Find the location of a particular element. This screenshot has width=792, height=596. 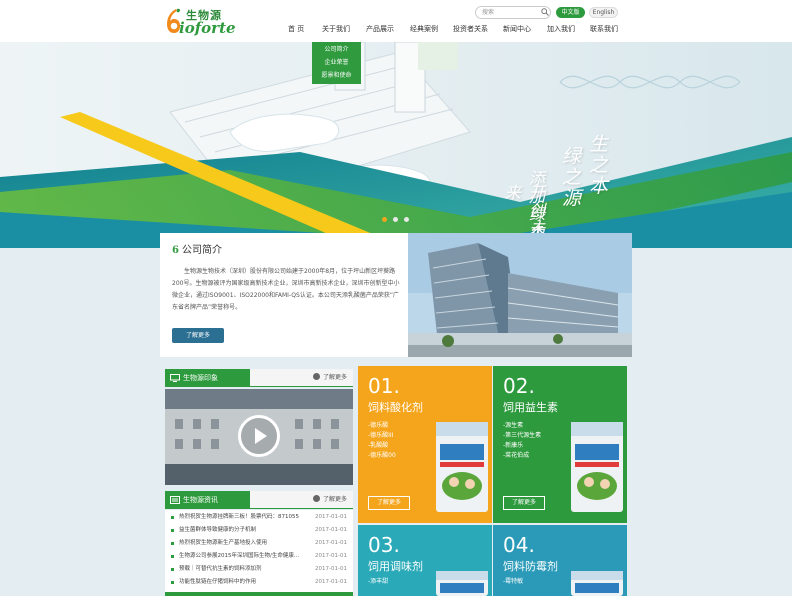

logo-en-text: ioforte is located at coordinates (207, 28).